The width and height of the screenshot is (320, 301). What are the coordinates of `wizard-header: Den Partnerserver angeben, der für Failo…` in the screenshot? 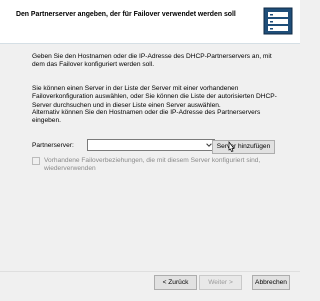 It's located at (150, 22).